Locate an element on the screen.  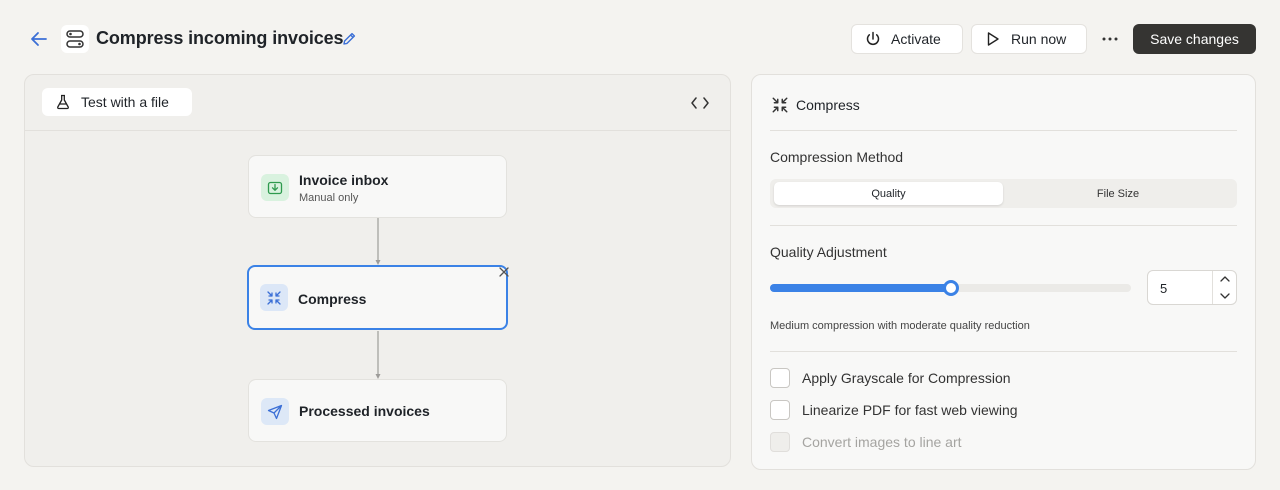
compression-method-label: Compression Method is located at coordinates (837, 157).